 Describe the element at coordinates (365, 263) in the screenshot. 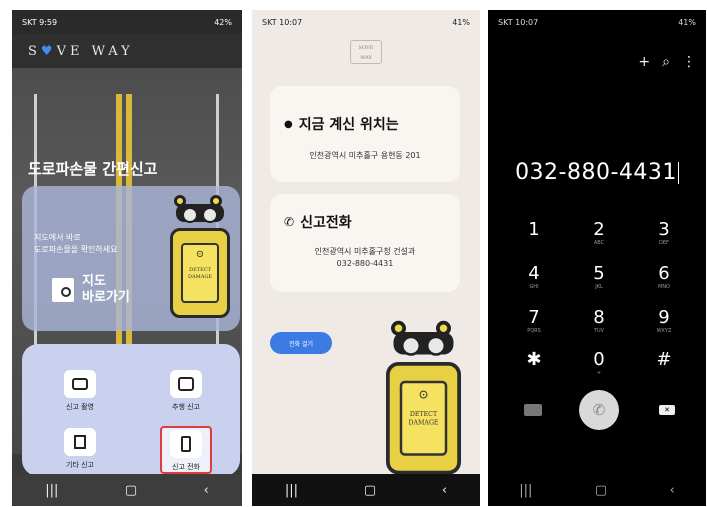

I see `report-phone: 032-880-4431` at that location.